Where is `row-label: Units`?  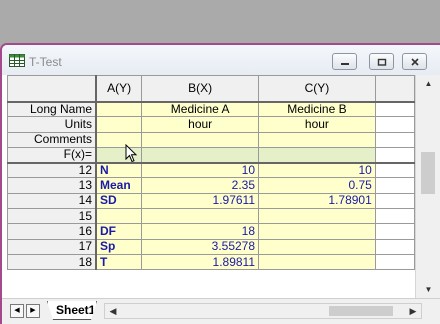
row-label: Units is located at coordinates (52, 124).